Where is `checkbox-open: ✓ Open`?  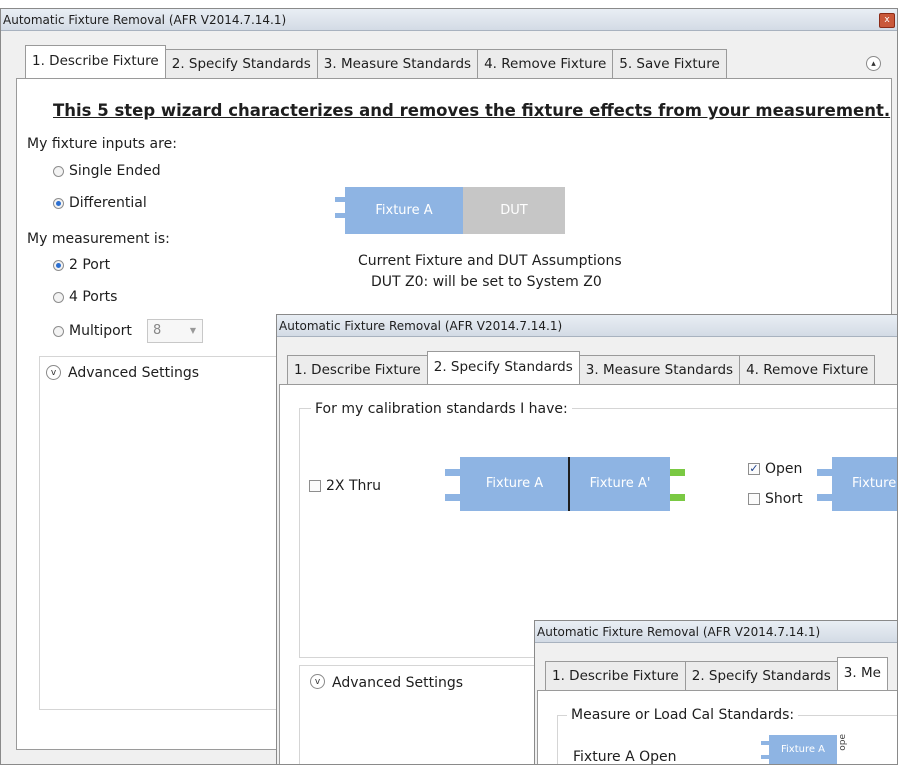 checkbox-open: ✓ Open is located at coordinates (775, 469).